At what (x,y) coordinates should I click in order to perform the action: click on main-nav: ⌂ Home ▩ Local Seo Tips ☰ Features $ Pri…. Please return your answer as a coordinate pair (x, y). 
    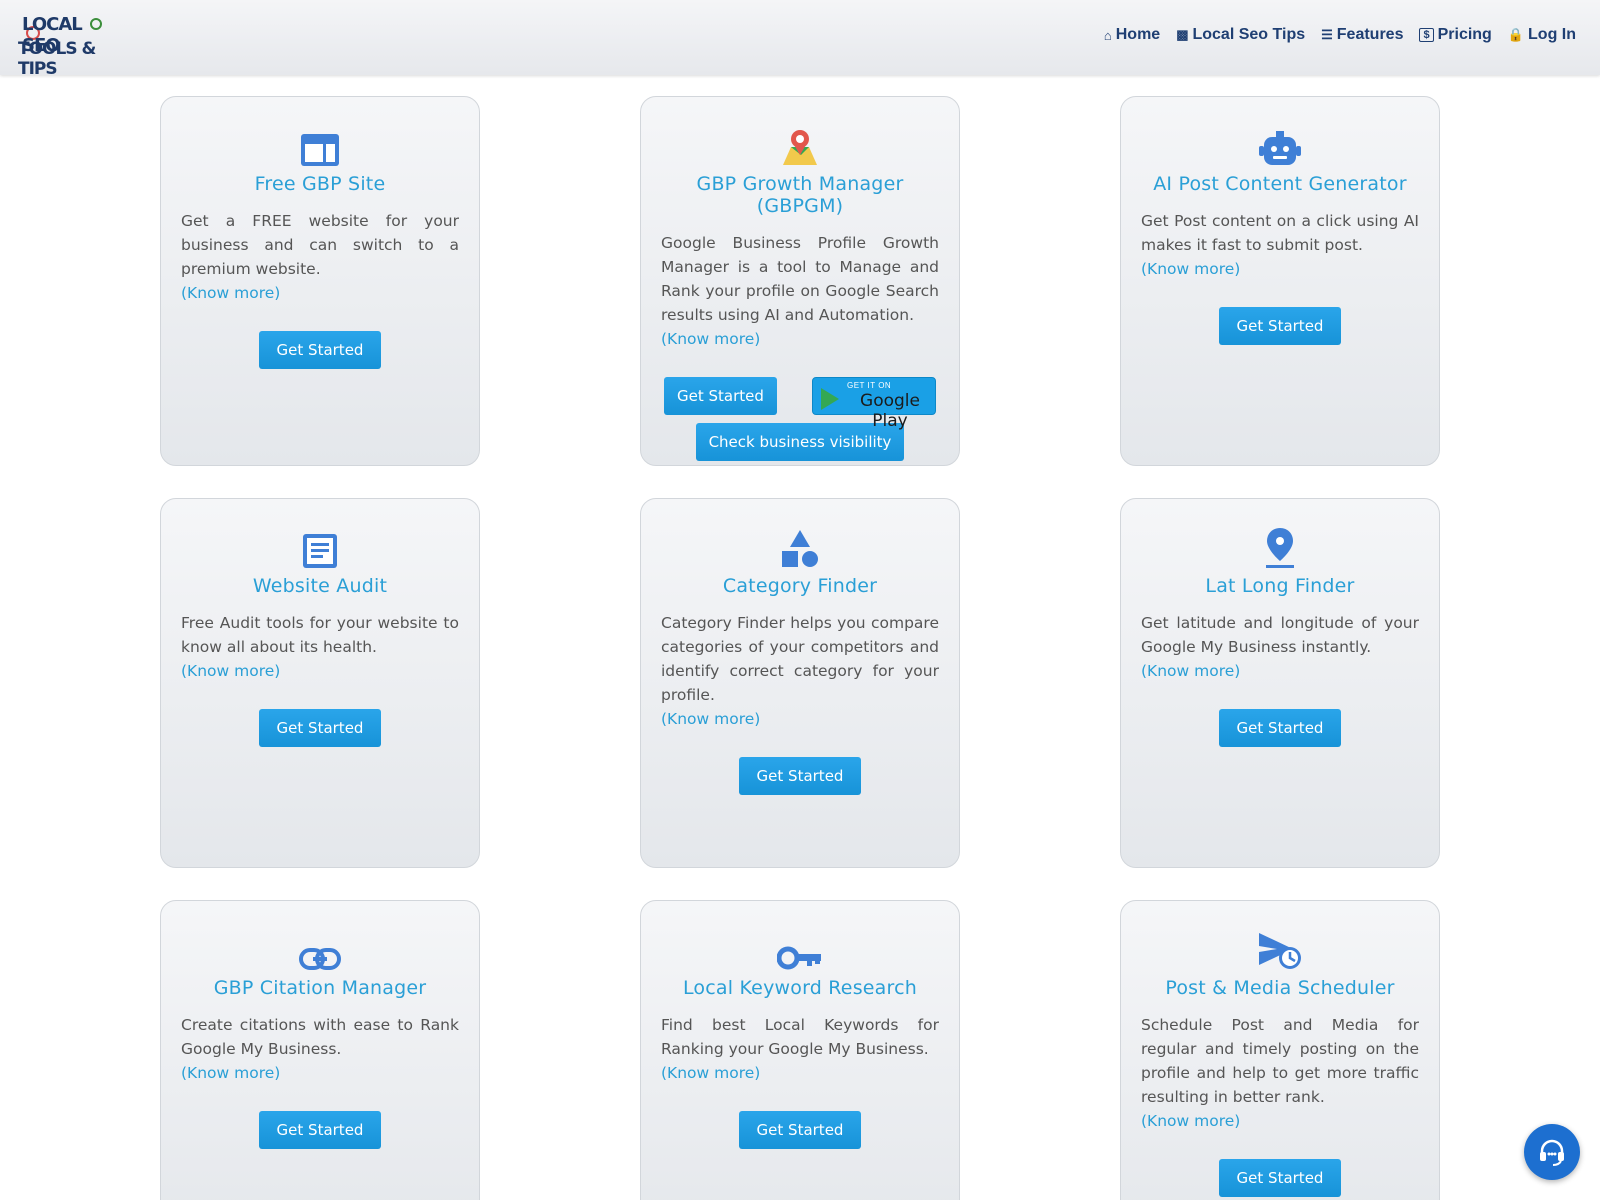
    Looking at the image, I should click on (1340, 35).